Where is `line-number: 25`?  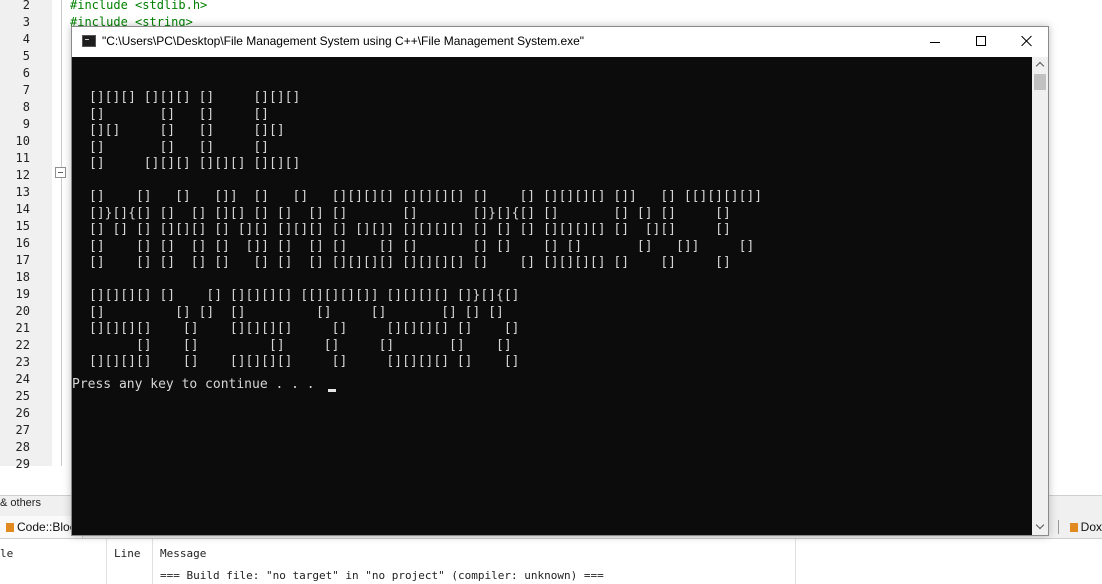
line-number: 25 is located at coordinates (22, 396).